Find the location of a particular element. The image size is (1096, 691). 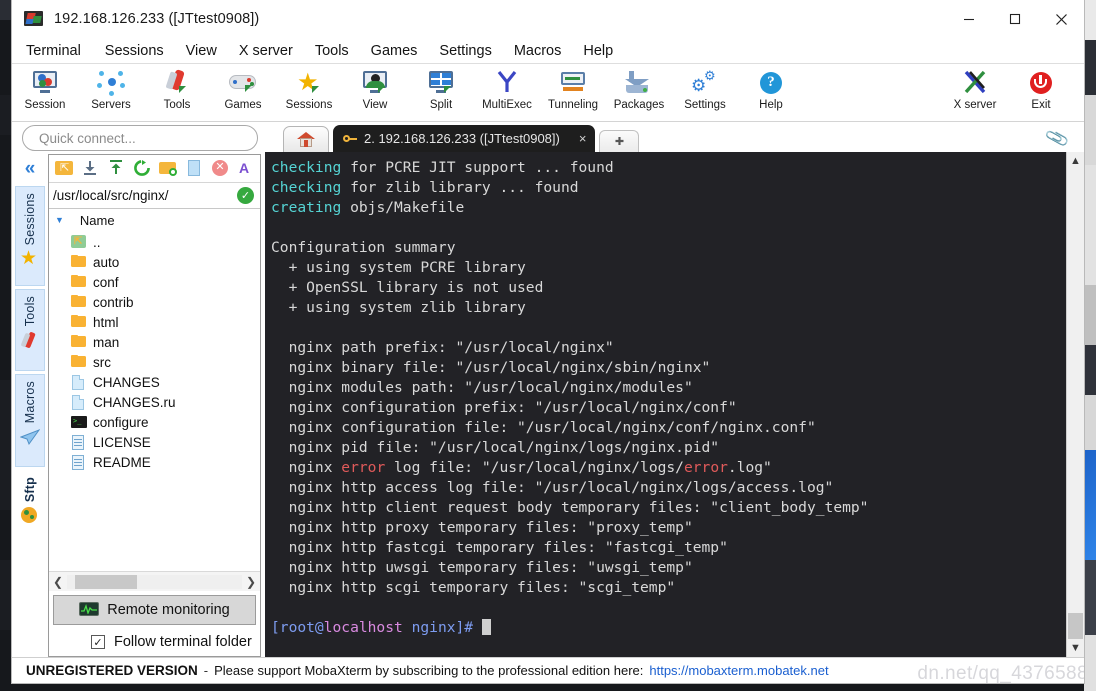

list-item: conf is located at coordinates (154, 282).